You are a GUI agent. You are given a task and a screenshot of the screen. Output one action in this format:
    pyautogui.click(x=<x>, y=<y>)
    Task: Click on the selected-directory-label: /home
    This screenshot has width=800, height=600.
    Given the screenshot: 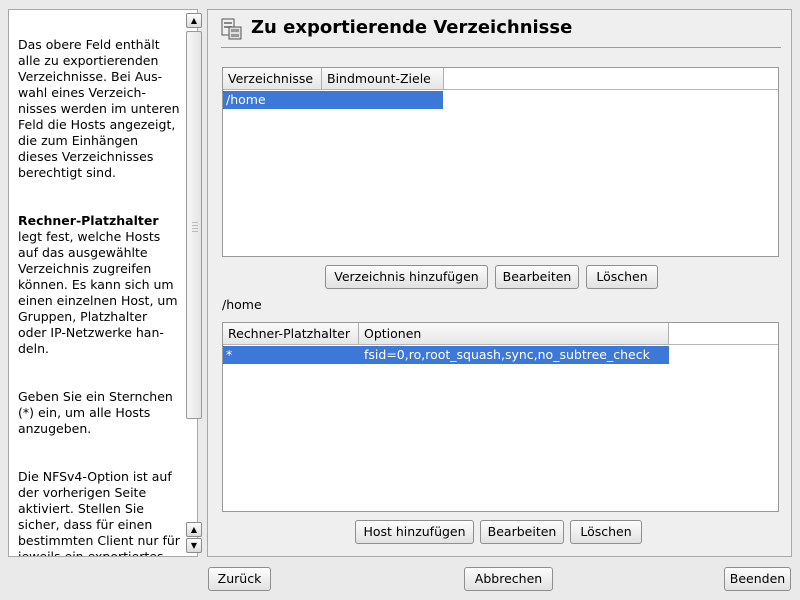 What is the action you would take?
    pyautogui.click(x=242, y=304)
    